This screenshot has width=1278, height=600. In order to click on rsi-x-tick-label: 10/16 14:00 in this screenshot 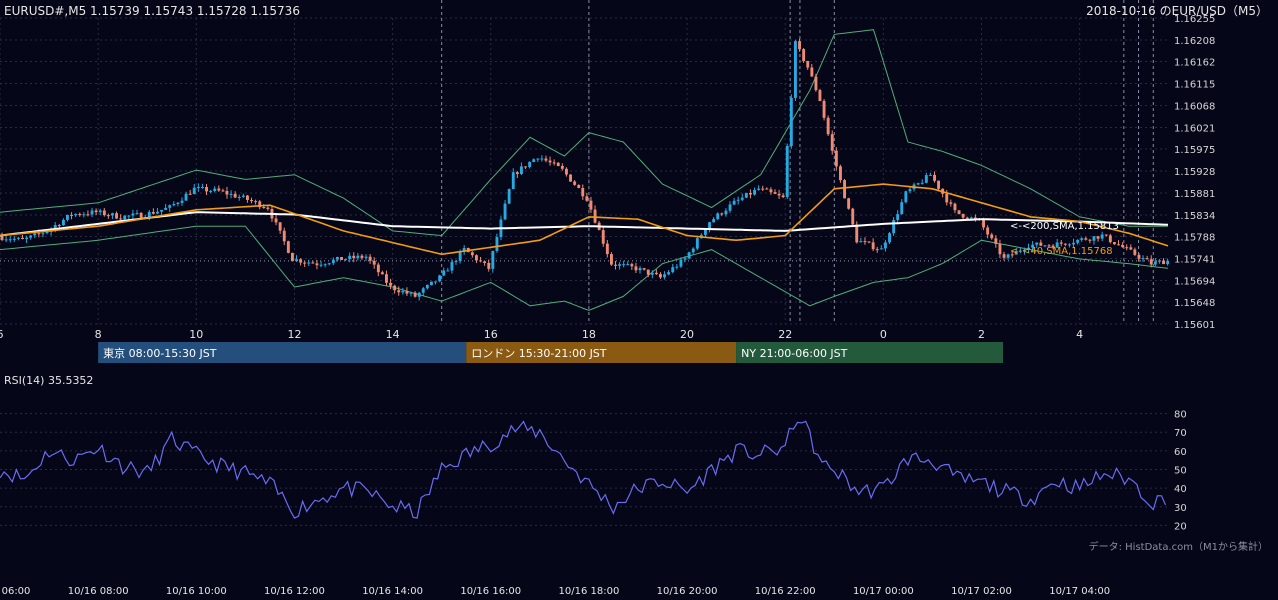, I will do `click(392, 591)`.